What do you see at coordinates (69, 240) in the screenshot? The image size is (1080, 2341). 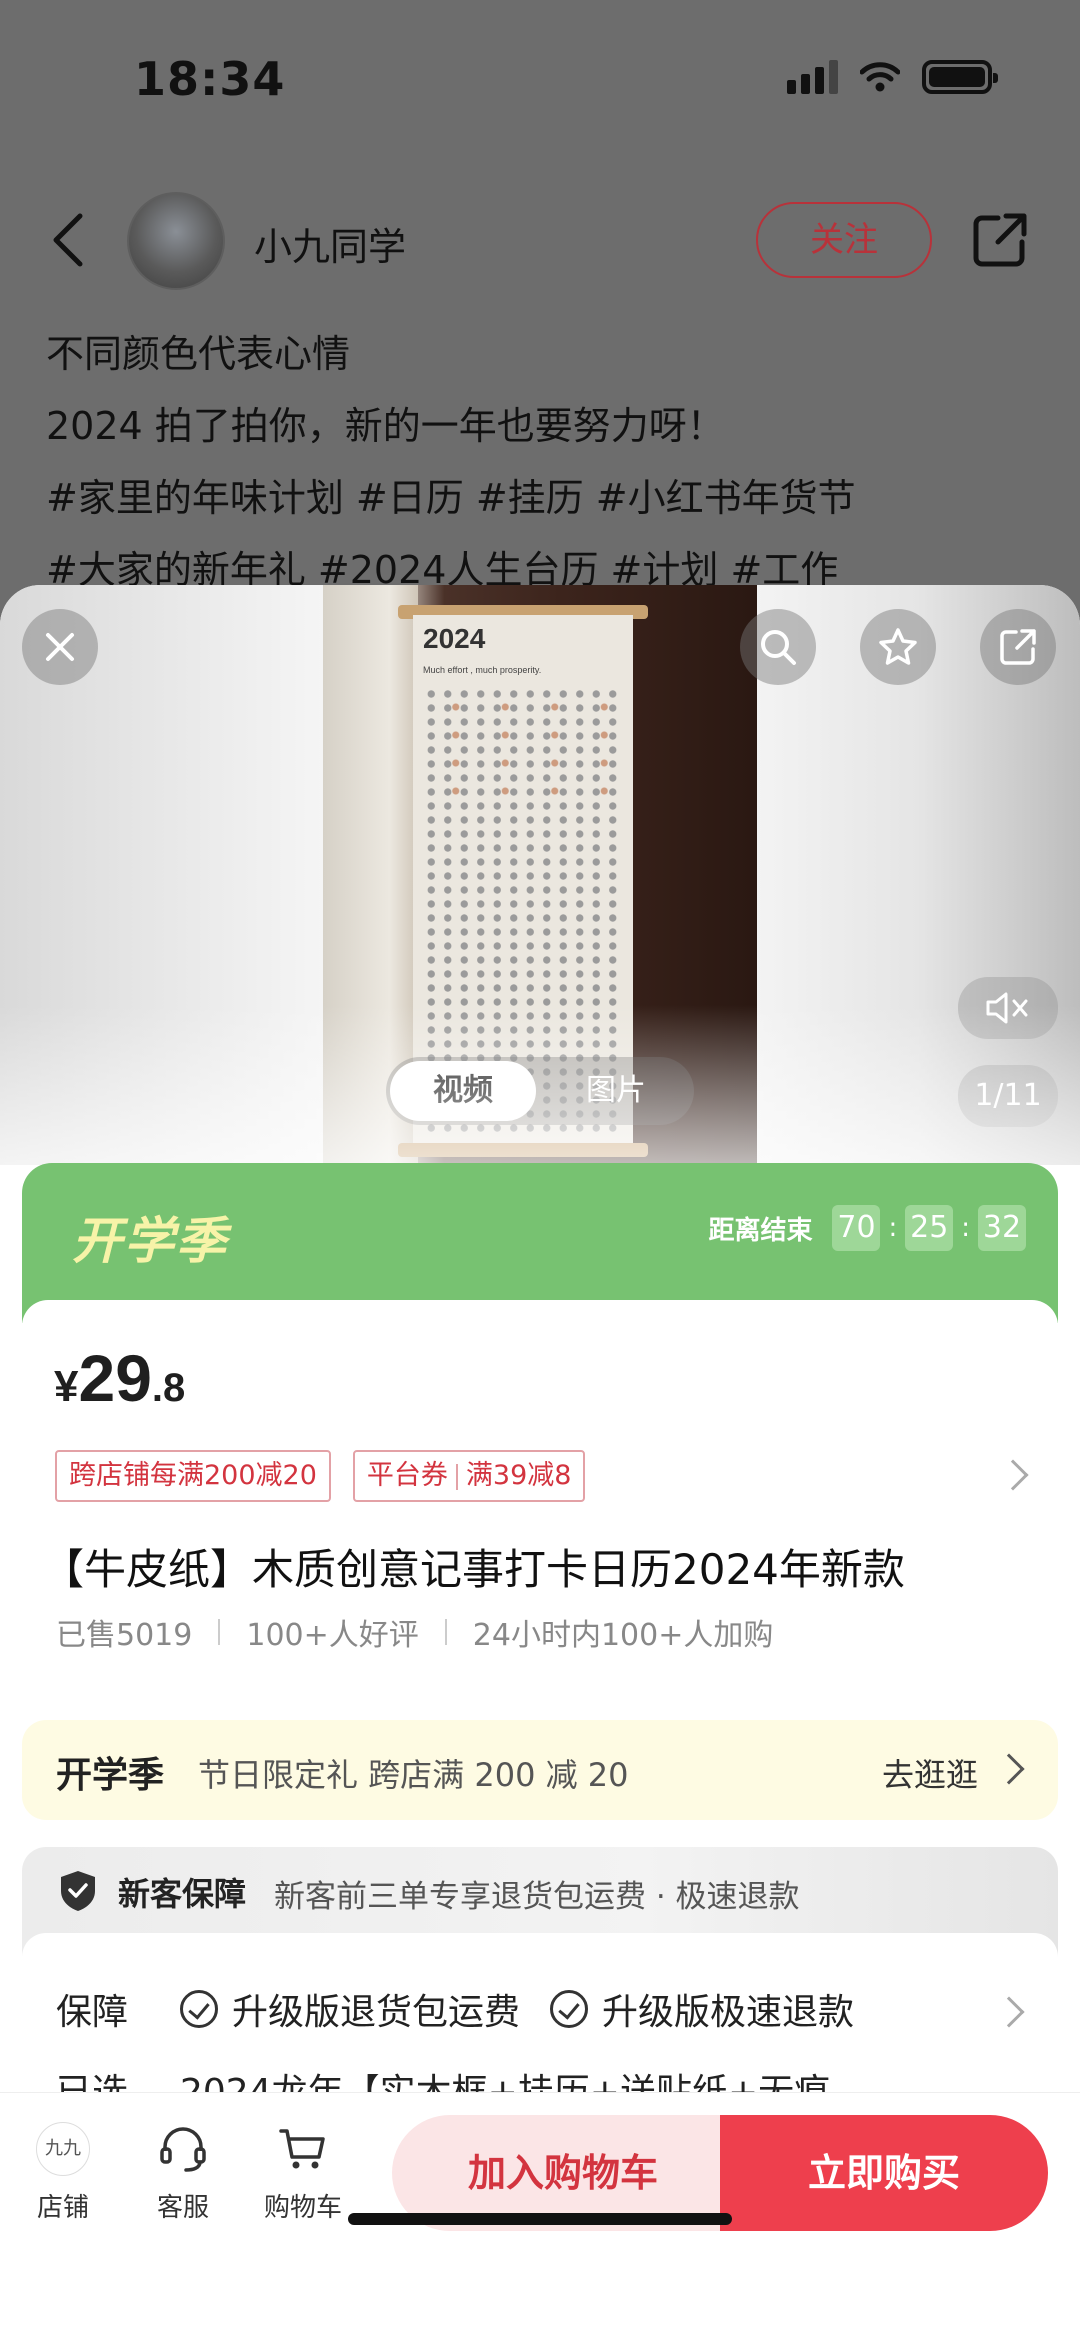 I see `back-icon` at bounding box center [69, 240].